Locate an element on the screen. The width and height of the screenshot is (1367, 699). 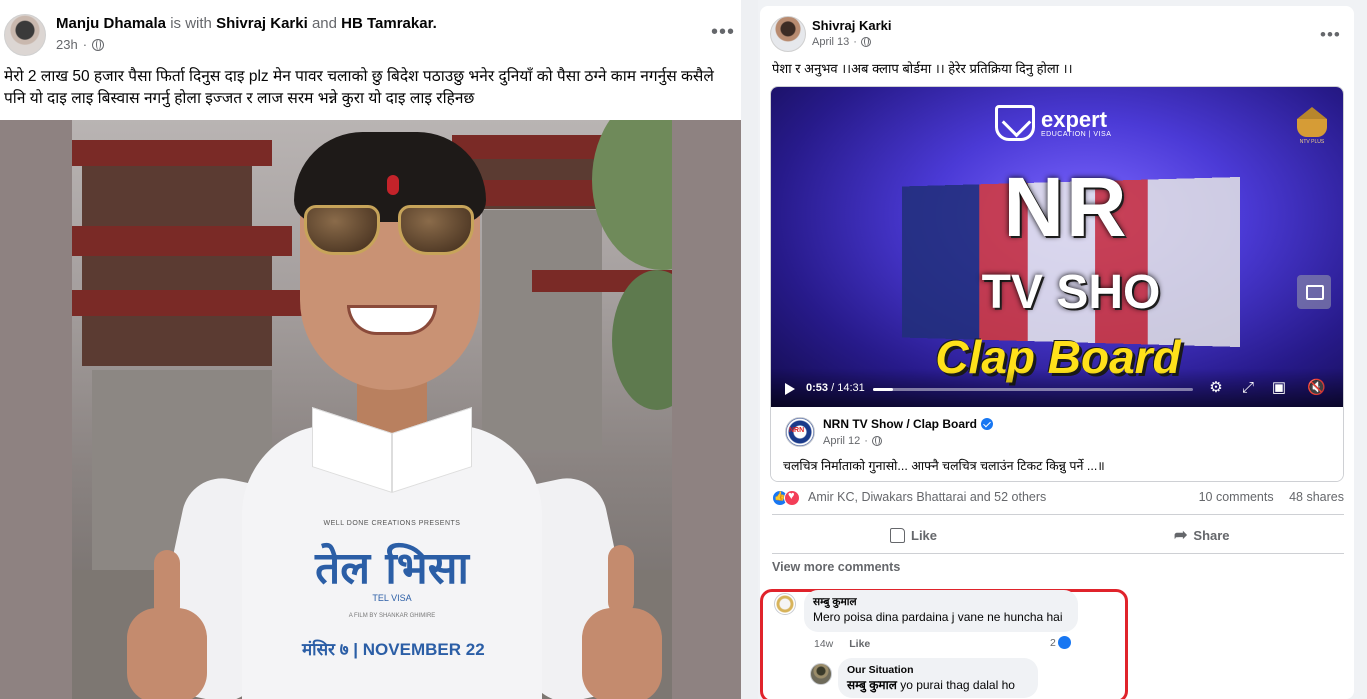
comment-reactions: 2 is located at coordinates (1060, 642).